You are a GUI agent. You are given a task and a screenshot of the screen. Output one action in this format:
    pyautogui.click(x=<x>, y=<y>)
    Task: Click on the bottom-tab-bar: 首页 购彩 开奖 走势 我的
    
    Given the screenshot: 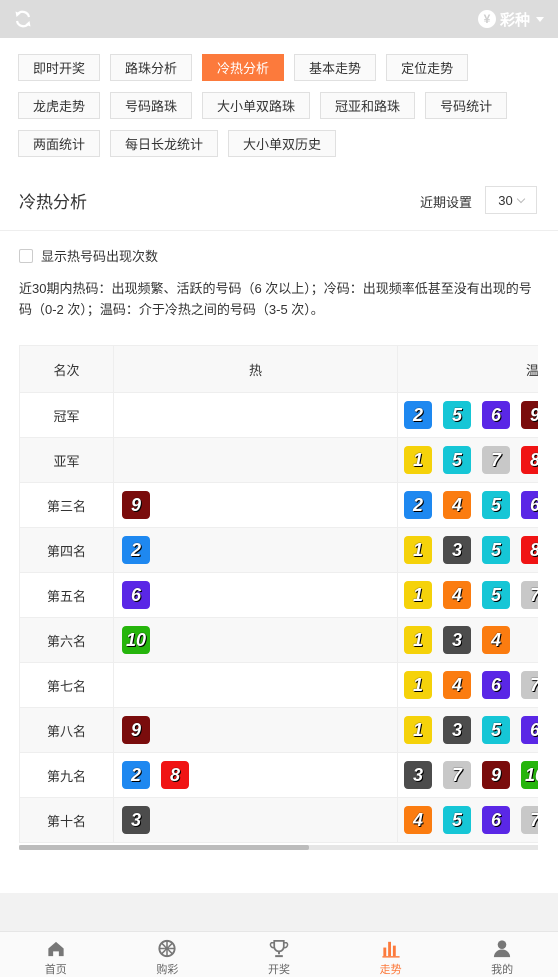 What is the action you would take?
    pyautogui.click(x=279, y=954)
    